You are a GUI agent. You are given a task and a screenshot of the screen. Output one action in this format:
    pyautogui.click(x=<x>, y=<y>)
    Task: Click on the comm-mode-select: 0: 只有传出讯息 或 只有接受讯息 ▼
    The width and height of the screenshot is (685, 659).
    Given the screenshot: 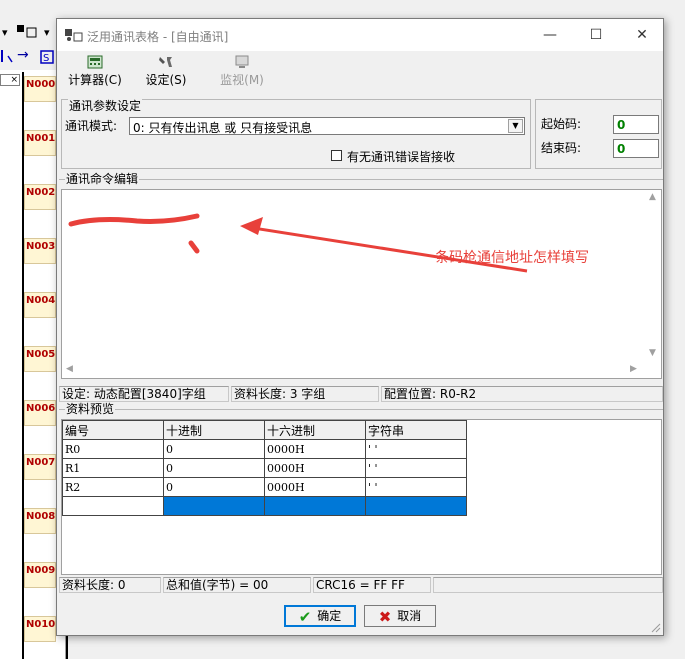 What is the action you would take?
    pyautogui.click(x=327, y=126)
    